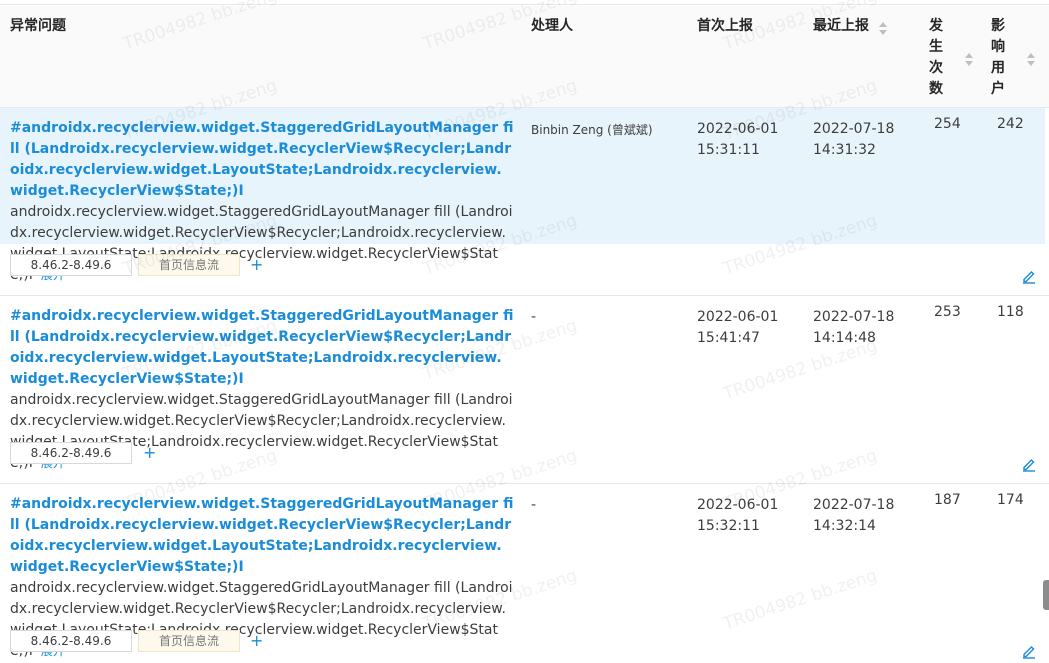  I want to click on first-report-time: 15:31:11, so click(728, 150).